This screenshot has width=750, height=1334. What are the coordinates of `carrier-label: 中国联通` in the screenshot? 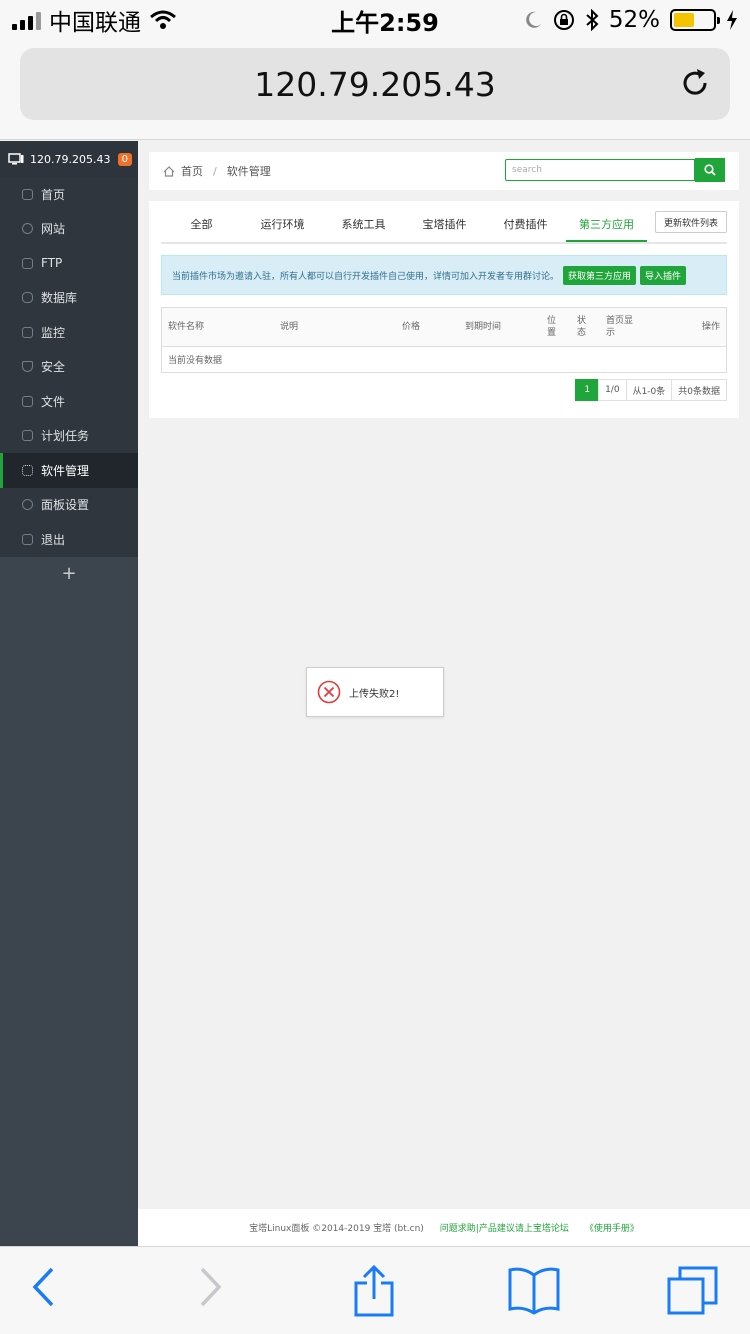 It's located at (95, 23).